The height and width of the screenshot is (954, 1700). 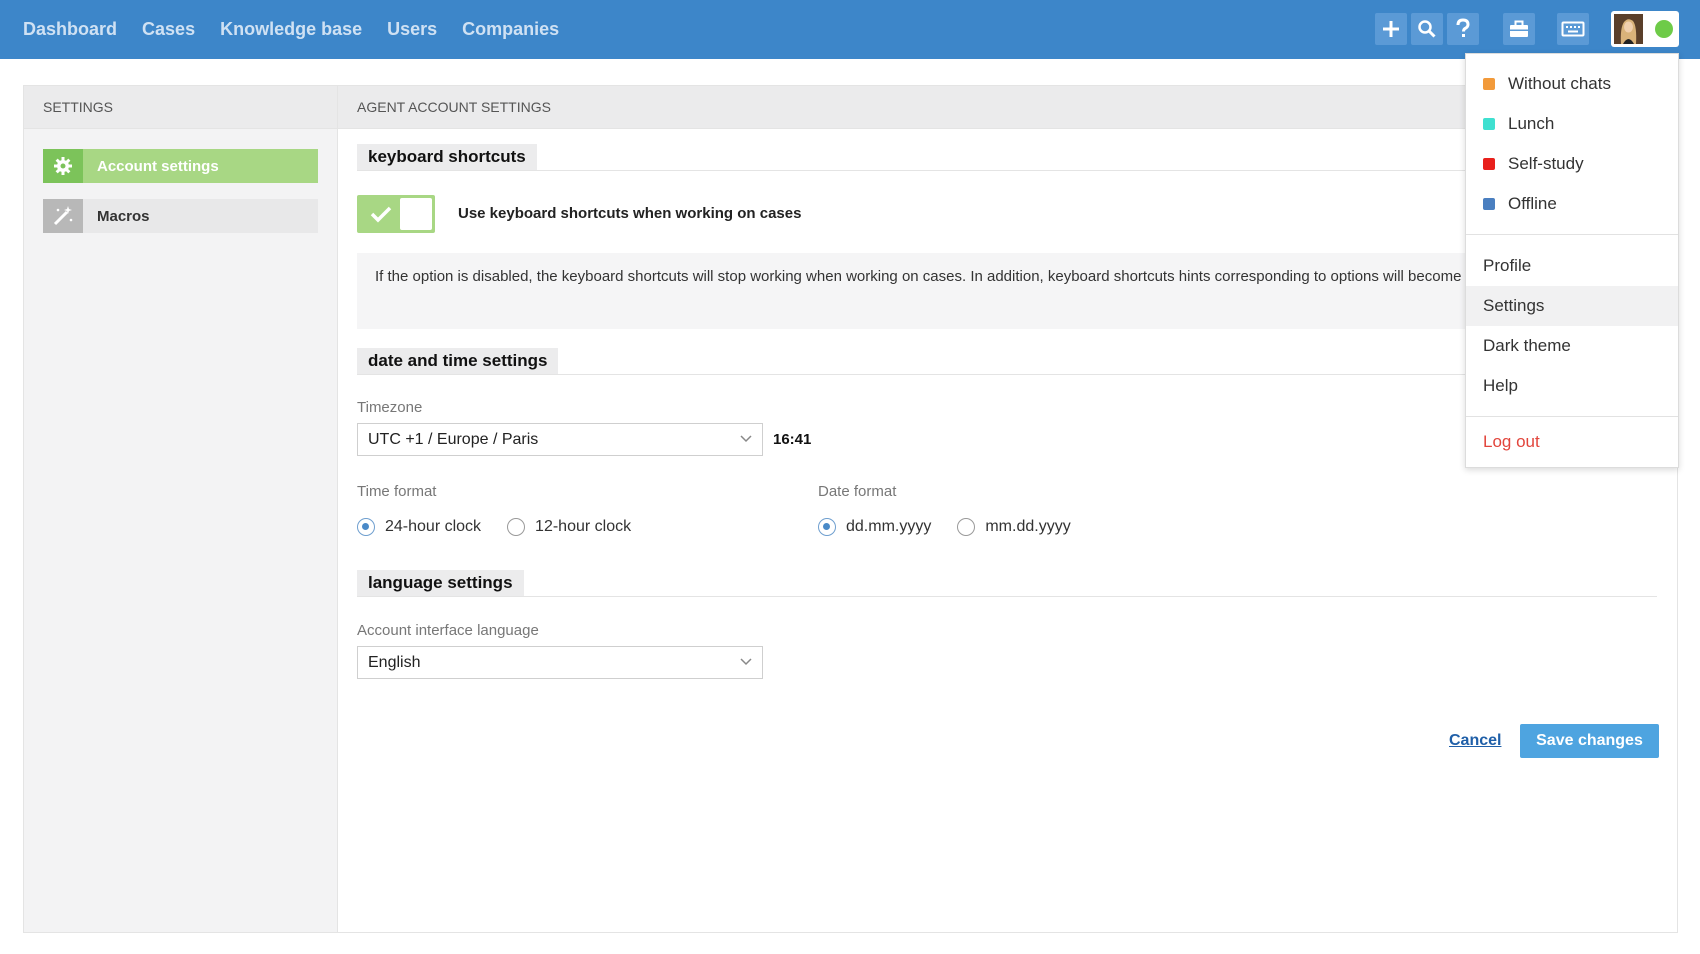 What do you see at coordinates (1589, 741) in the screenshot?
I see `save-changes-button: Save changes` at bounding box center [1589, 741].